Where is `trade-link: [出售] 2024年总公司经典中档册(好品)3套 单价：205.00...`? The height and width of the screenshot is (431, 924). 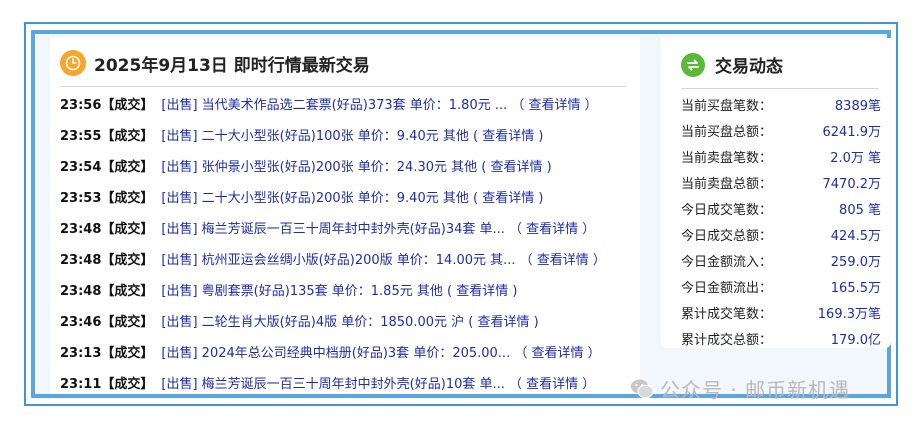
trade-link: [出售] 2024年总公司经典中档册(好品)3套 单价：205.00... is located at coordinates (335, 353).